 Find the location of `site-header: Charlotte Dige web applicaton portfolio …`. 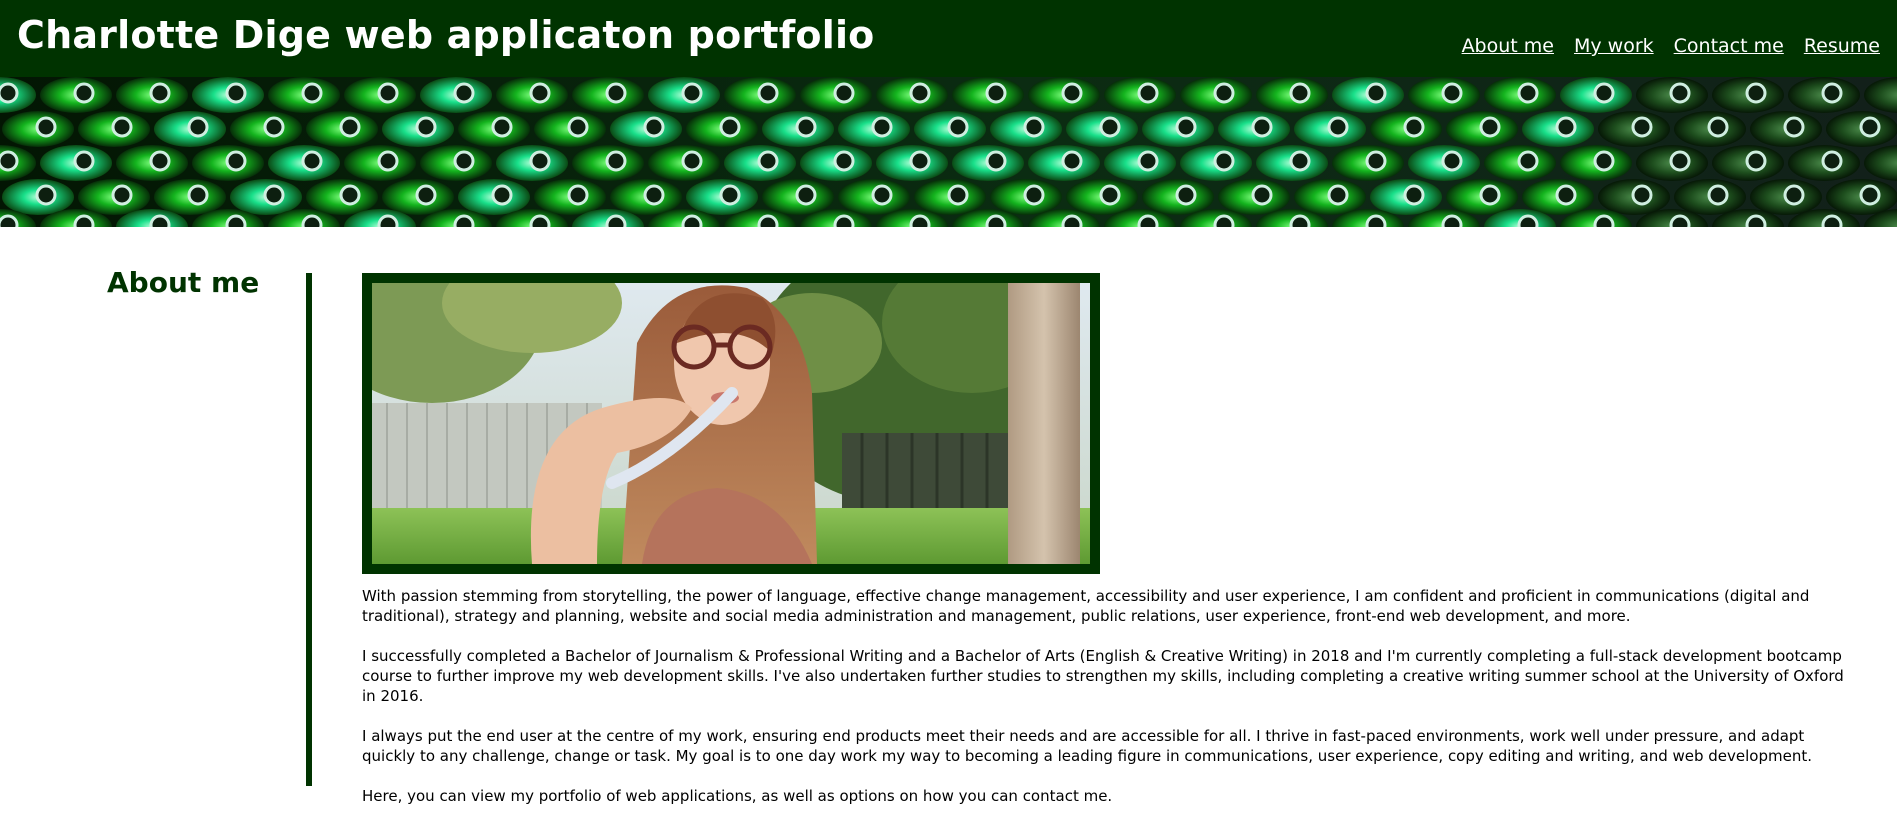

site-header: Charlotte Dige web applicaton portfolio … is located at coordinates (948, 38).